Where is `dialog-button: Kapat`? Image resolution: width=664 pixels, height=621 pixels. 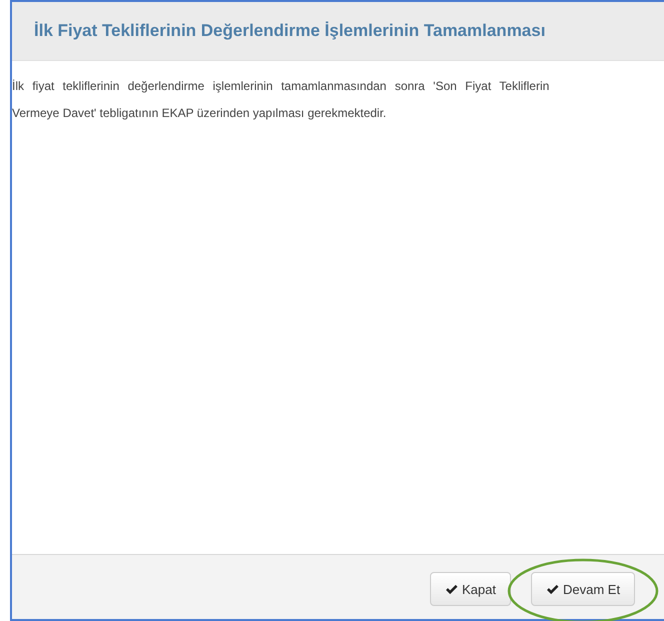
dialog-button: Kapat is located at coordinates (470, 589).